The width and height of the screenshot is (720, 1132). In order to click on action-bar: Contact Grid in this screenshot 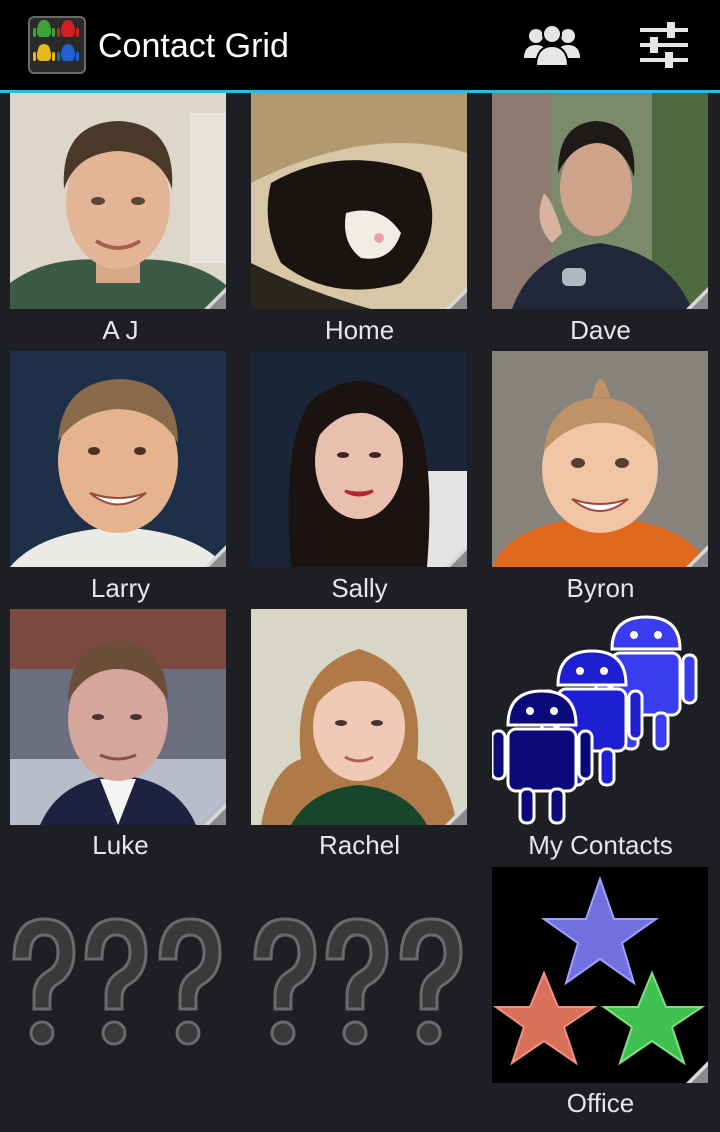, I will do `click(360, 45)`.